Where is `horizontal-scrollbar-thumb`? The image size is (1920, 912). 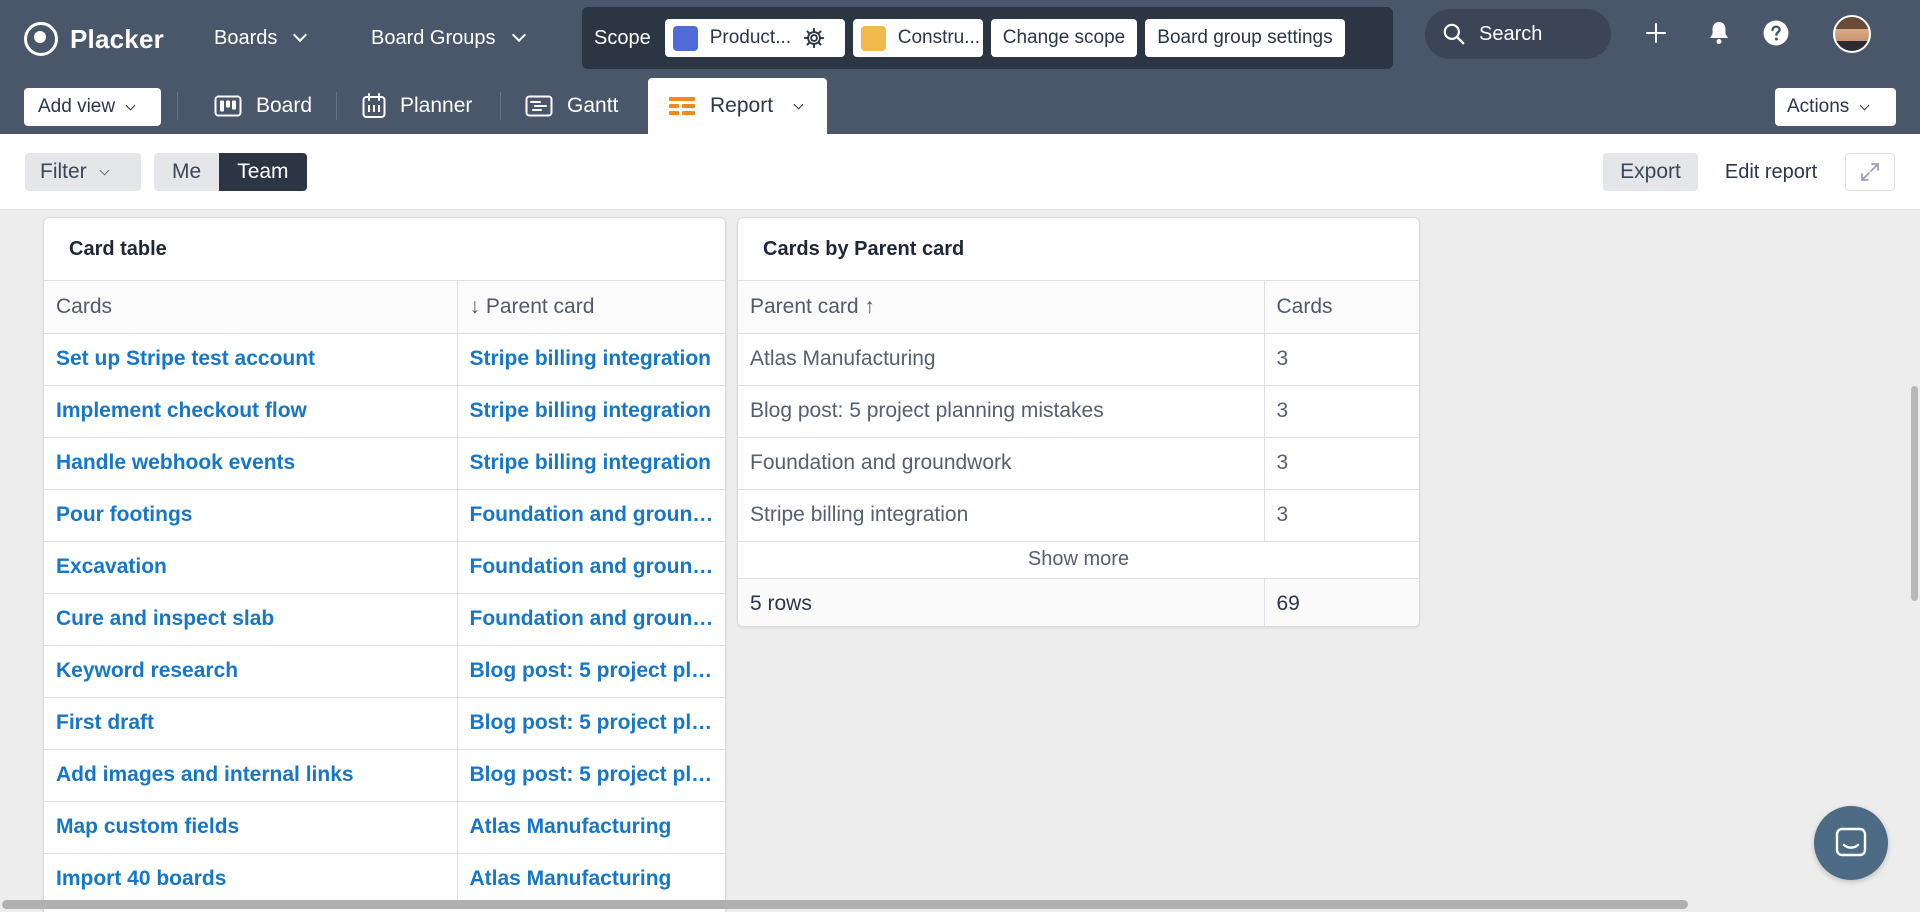 horizontal-scrollbar-thumb is located at coordinates (845, 904).